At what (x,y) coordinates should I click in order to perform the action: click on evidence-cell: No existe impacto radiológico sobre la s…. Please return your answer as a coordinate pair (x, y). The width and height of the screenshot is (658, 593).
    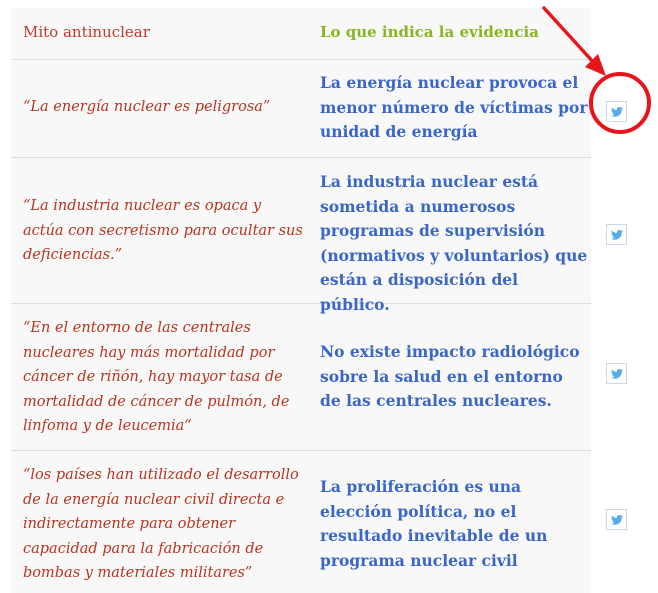
    Looking at the image, I should click on (450, 376).